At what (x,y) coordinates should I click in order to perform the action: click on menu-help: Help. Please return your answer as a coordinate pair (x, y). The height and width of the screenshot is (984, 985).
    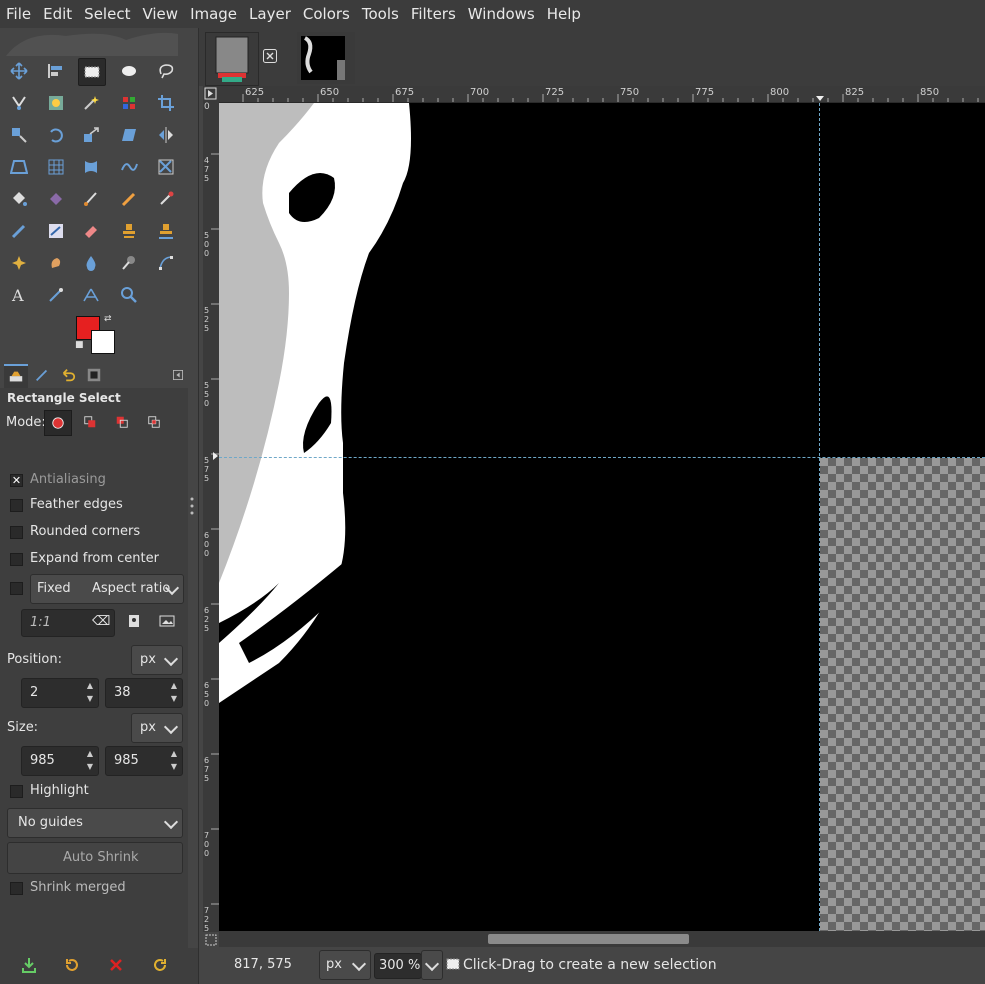
    Looking at the image, I should click on (564, 14).